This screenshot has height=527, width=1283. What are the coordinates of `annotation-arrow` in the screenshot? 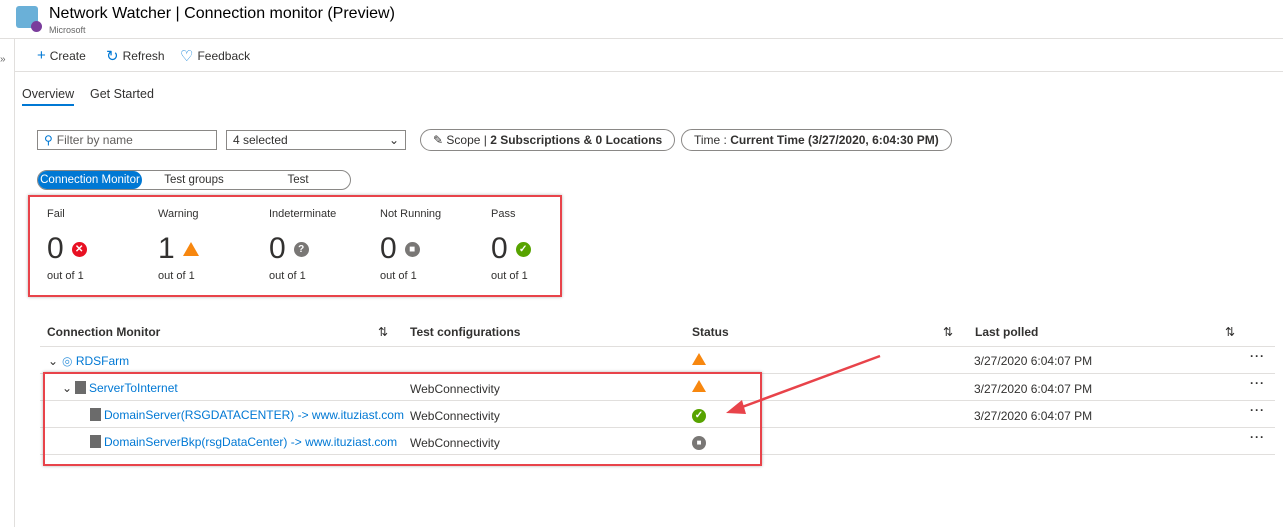 It's located at (803, 384).